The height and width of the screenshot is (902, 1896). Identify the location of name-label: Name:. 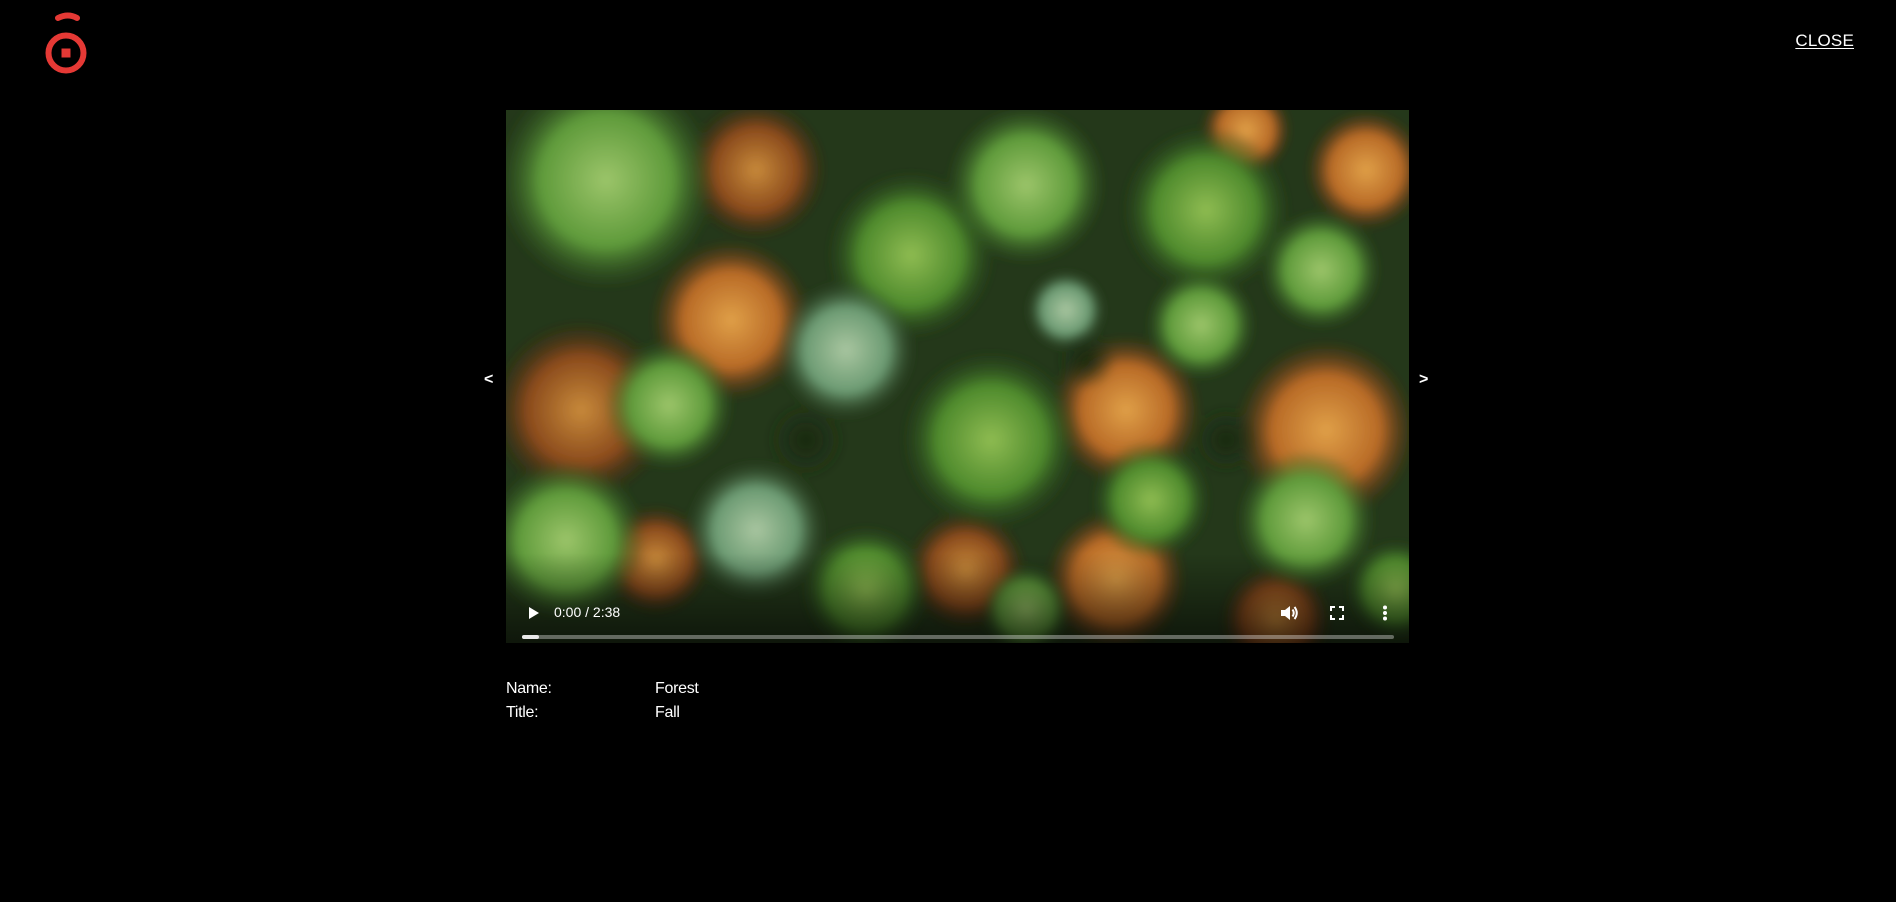
(529, 688).